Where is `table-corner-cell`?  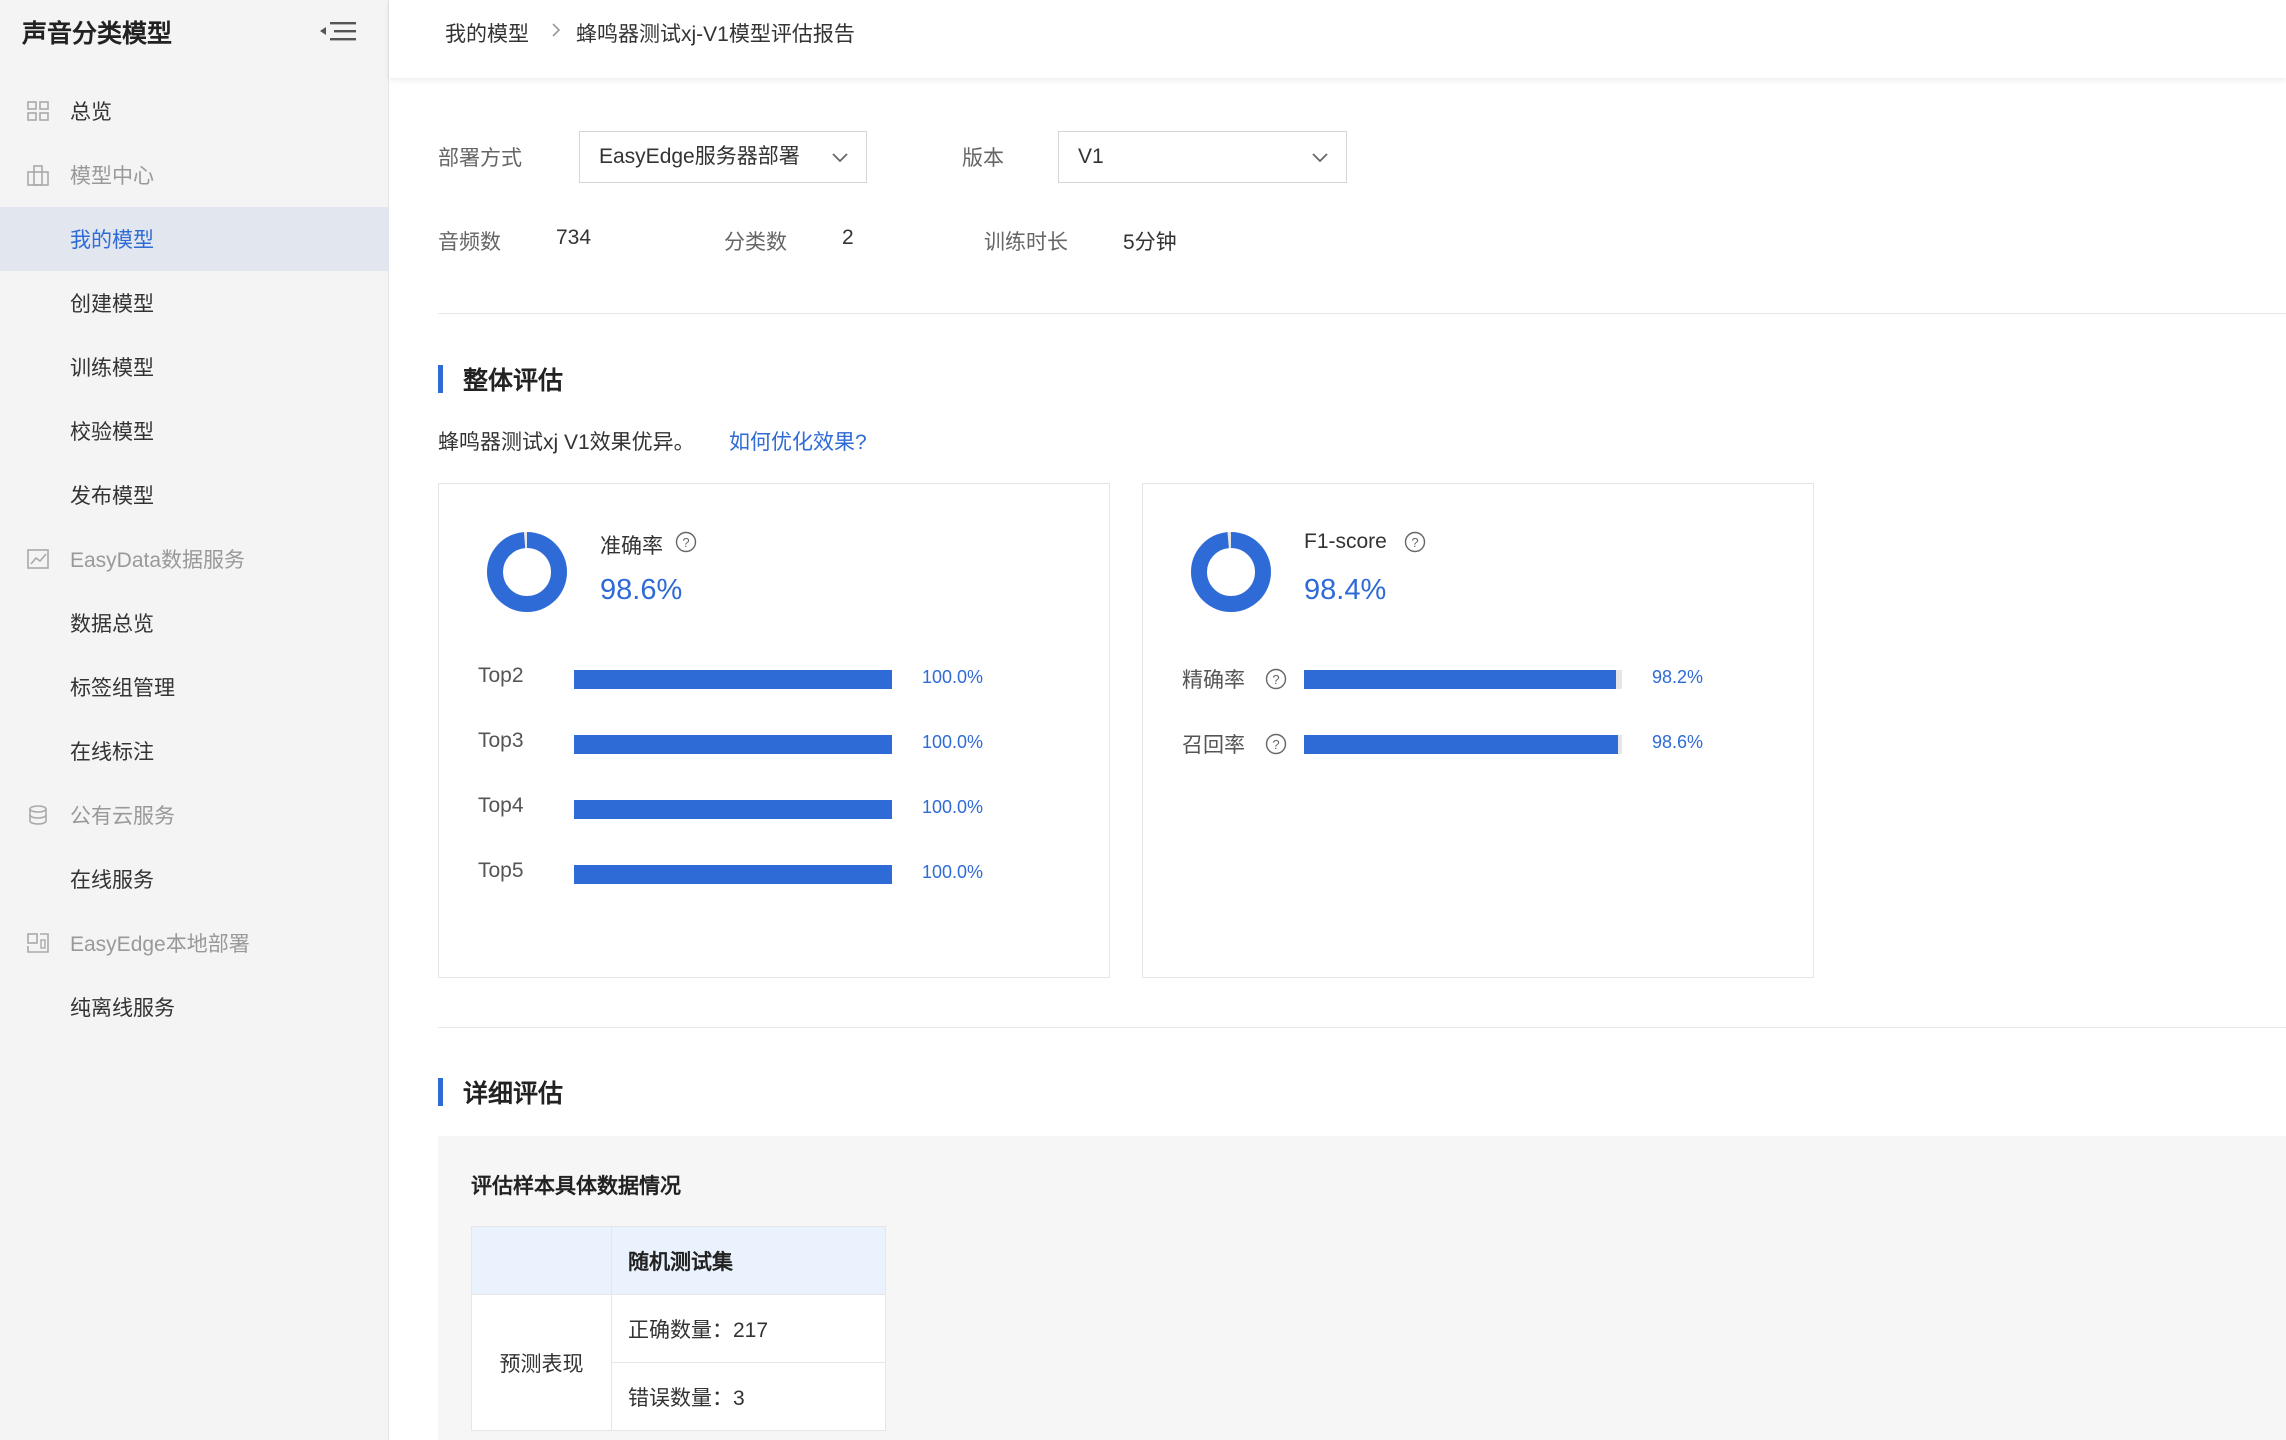 table-corner-cell is located at coordinates (541, 1260).